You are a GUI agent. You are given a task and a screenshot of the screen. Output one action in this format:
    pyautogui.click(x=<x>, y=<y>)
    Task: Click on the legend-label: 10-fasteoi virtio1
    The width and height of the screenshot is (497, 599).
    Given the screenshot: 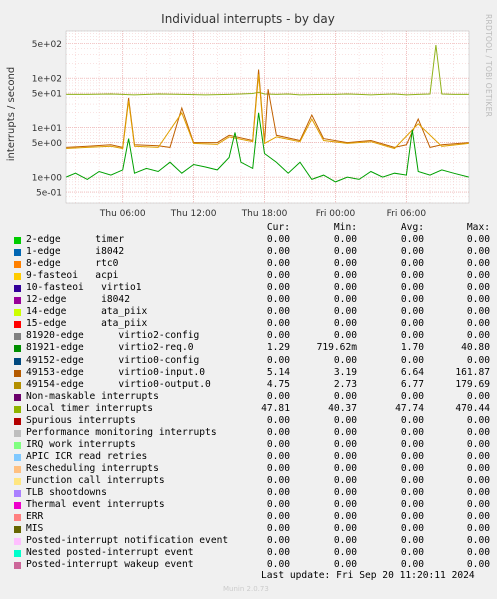 What is the action you would take?
    pyautogui.click(x=84, y=288)
    